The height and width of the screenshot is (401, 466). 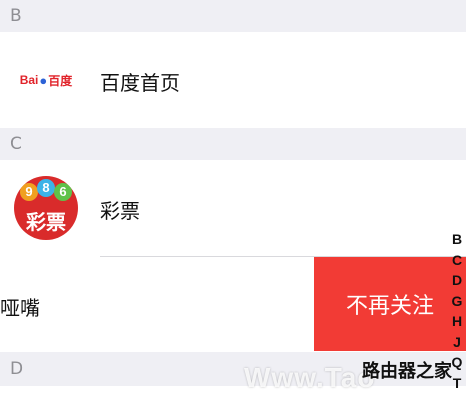 What do you see at coordinates (457, 383) in the screenshot?
I see `index-letter-t: T` at bounding box center [457, 383].